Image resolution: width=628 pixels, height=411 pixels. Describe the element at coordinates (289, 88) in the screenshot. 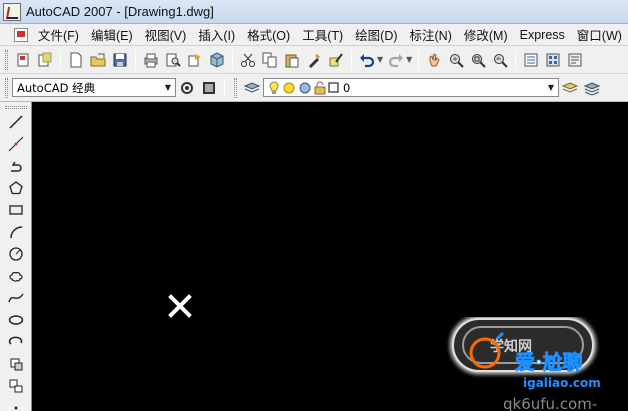

I see `layer-thaw-icon` at that location.